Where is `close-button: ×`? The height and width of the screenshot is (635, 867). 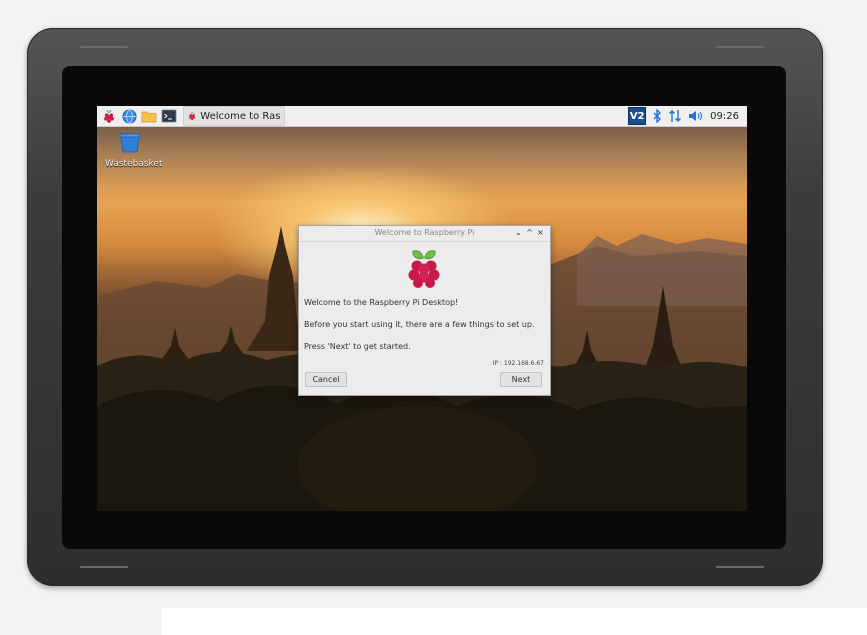
close-button: × is located at coordinates (540, 233).